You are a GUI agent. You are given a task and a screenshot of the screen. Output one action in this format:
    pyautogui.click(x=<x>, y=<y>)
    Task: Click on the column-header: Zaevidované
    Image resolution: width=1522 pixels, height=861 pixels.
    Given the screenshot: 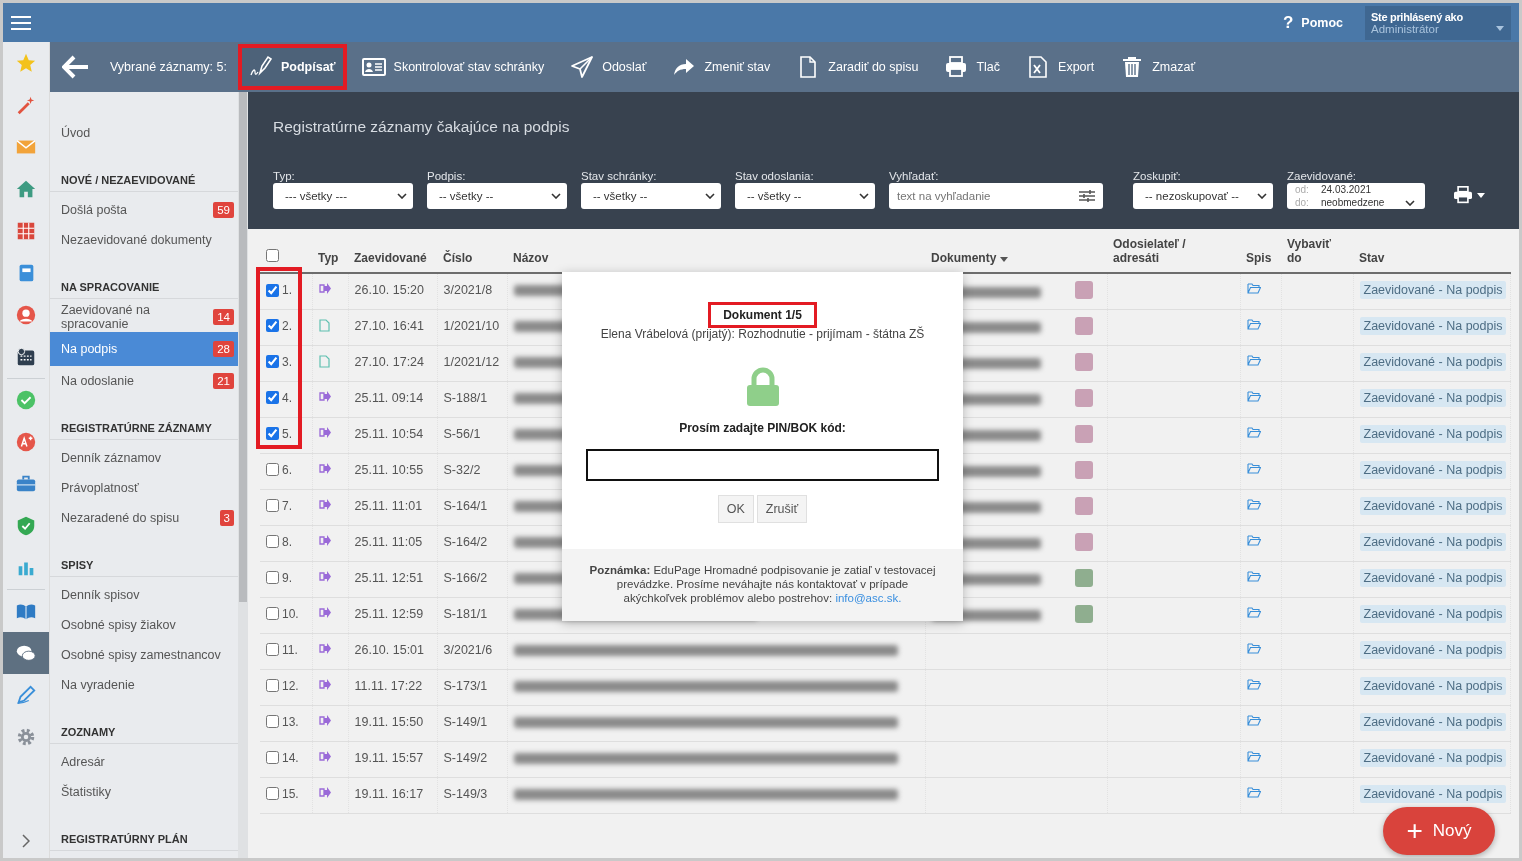 What is the action you would take?
    pyautogui.click(x=390, y=258)
    